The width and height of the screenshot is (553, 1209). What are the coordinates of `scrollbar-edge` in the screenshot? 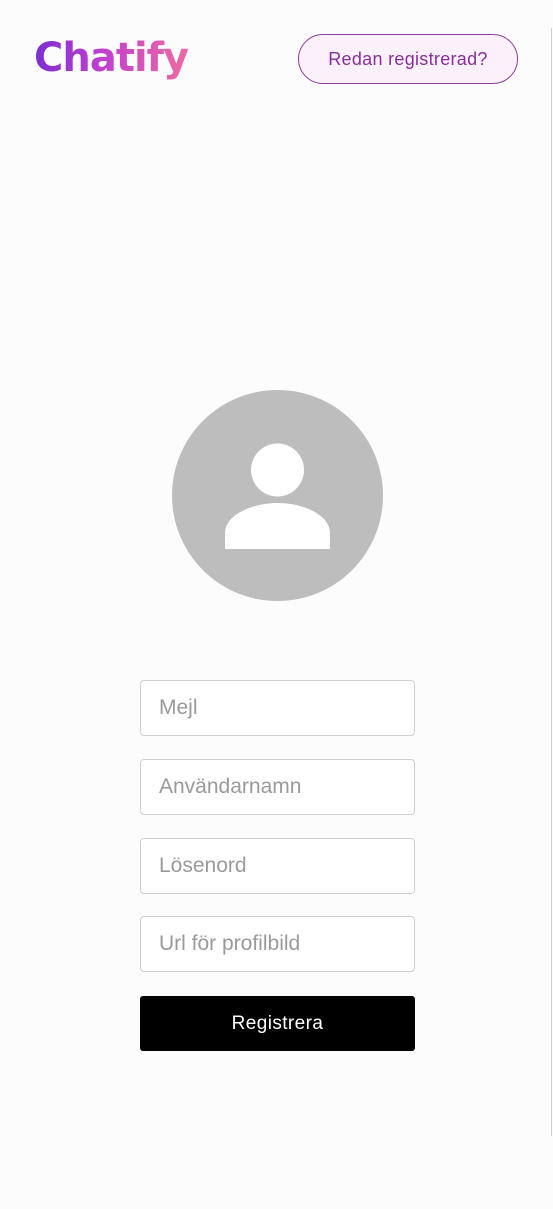 It's located at (551, 582).